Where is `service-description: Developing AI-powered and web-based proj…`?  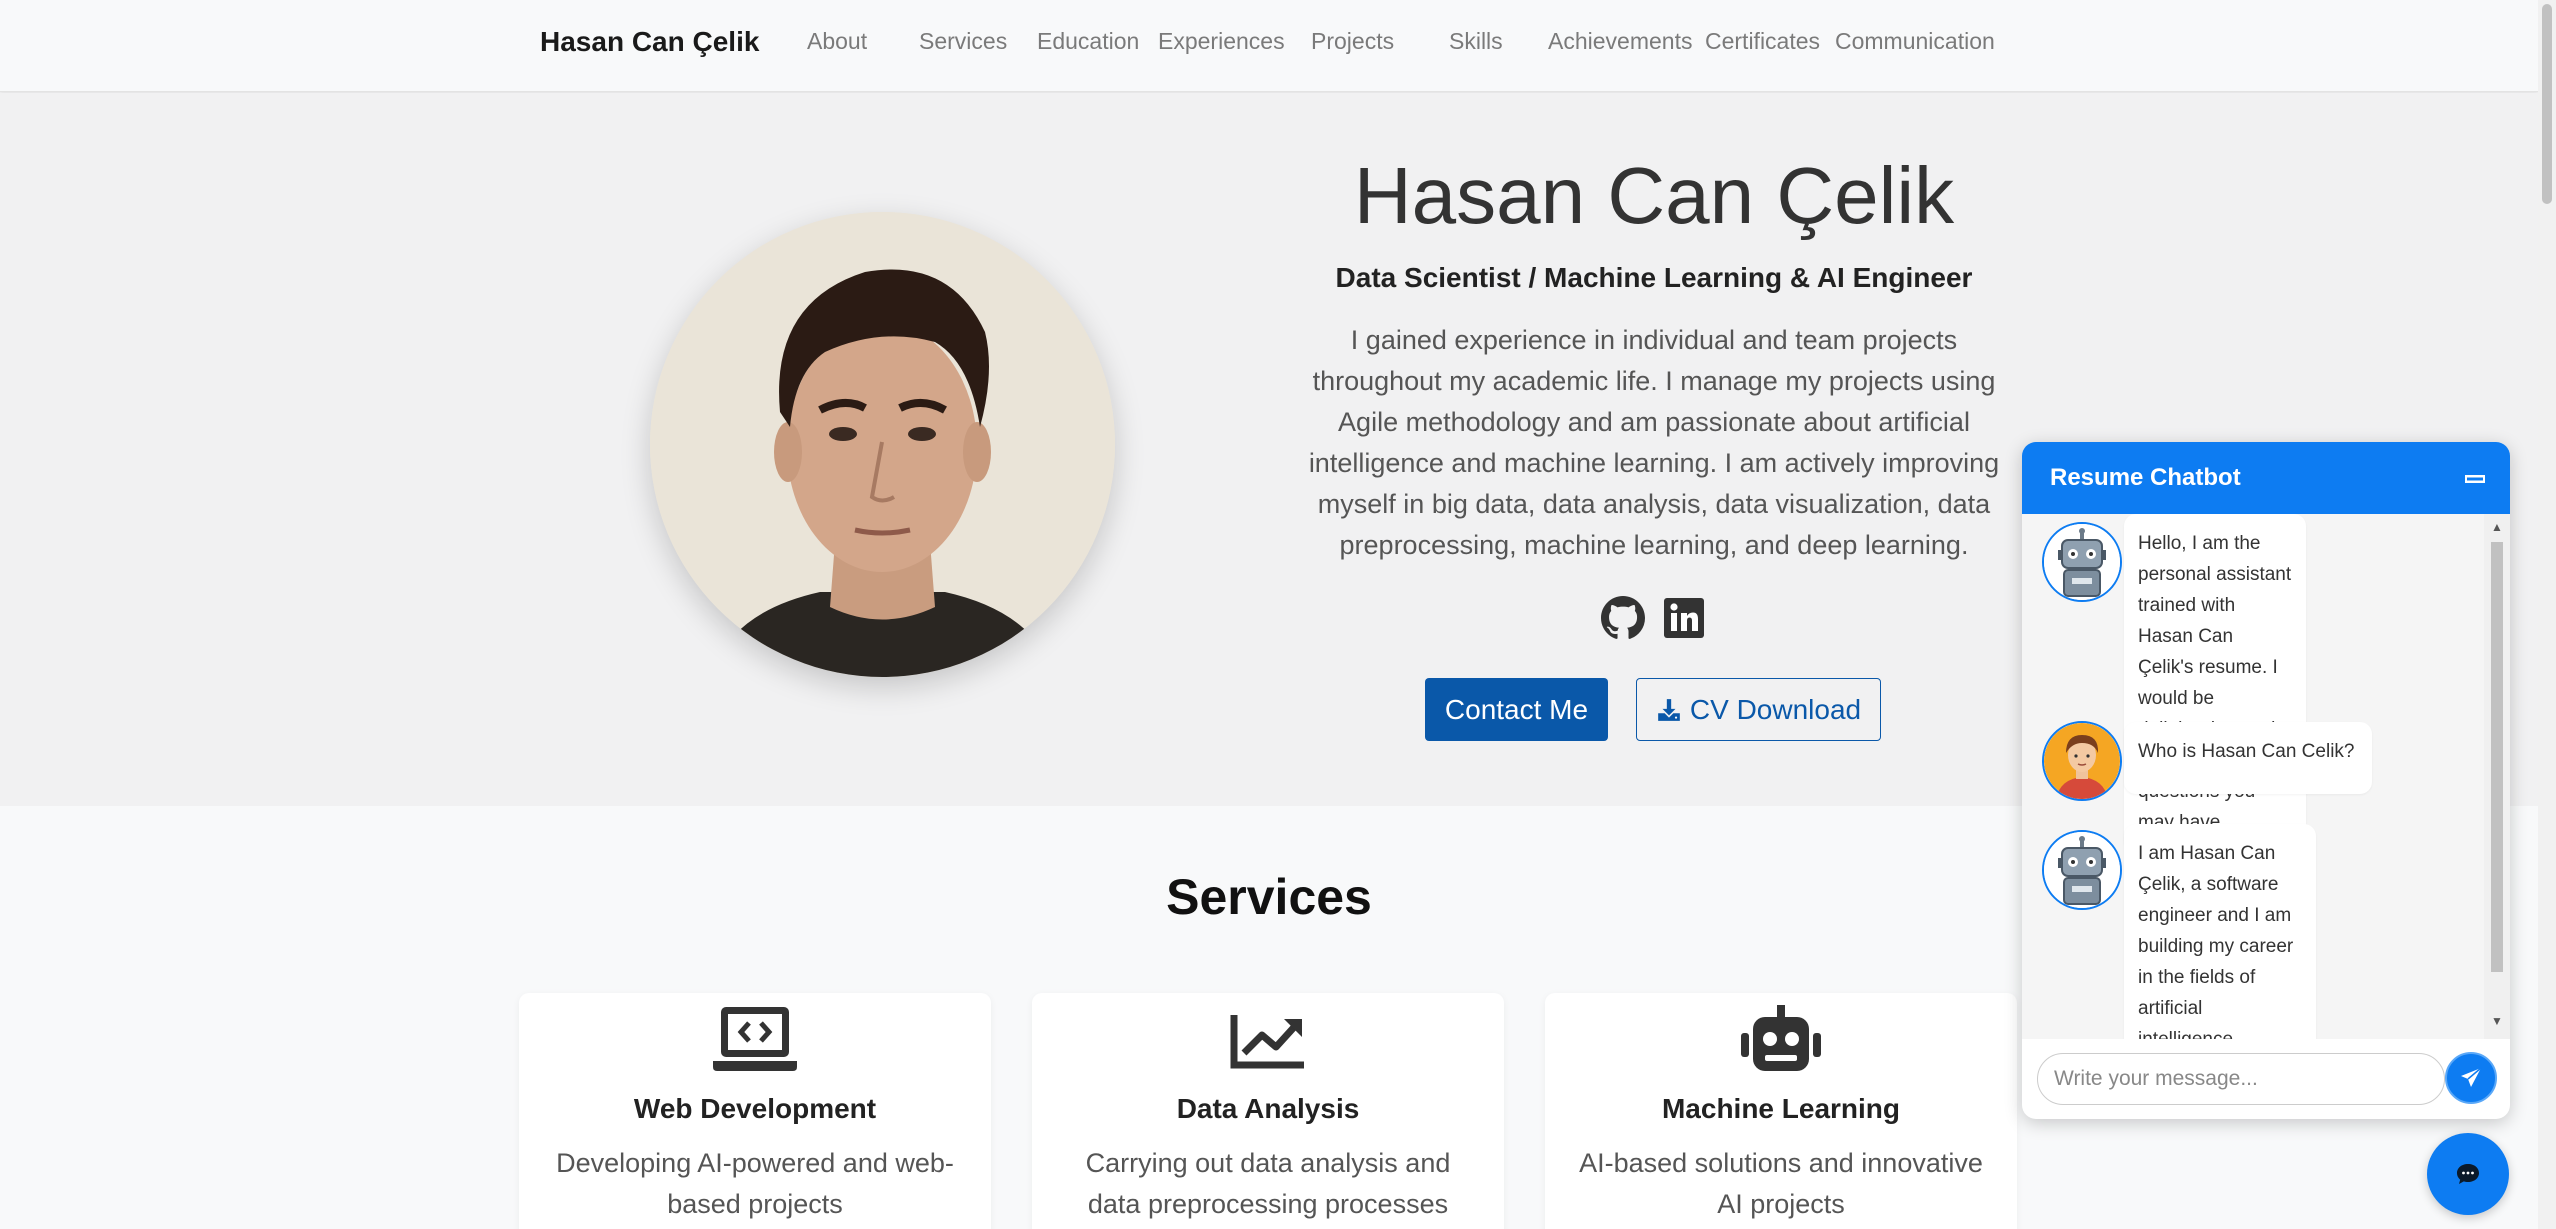
service-description: Developing AI-powered and web-based proj… is located at coordinates (755, 1183).